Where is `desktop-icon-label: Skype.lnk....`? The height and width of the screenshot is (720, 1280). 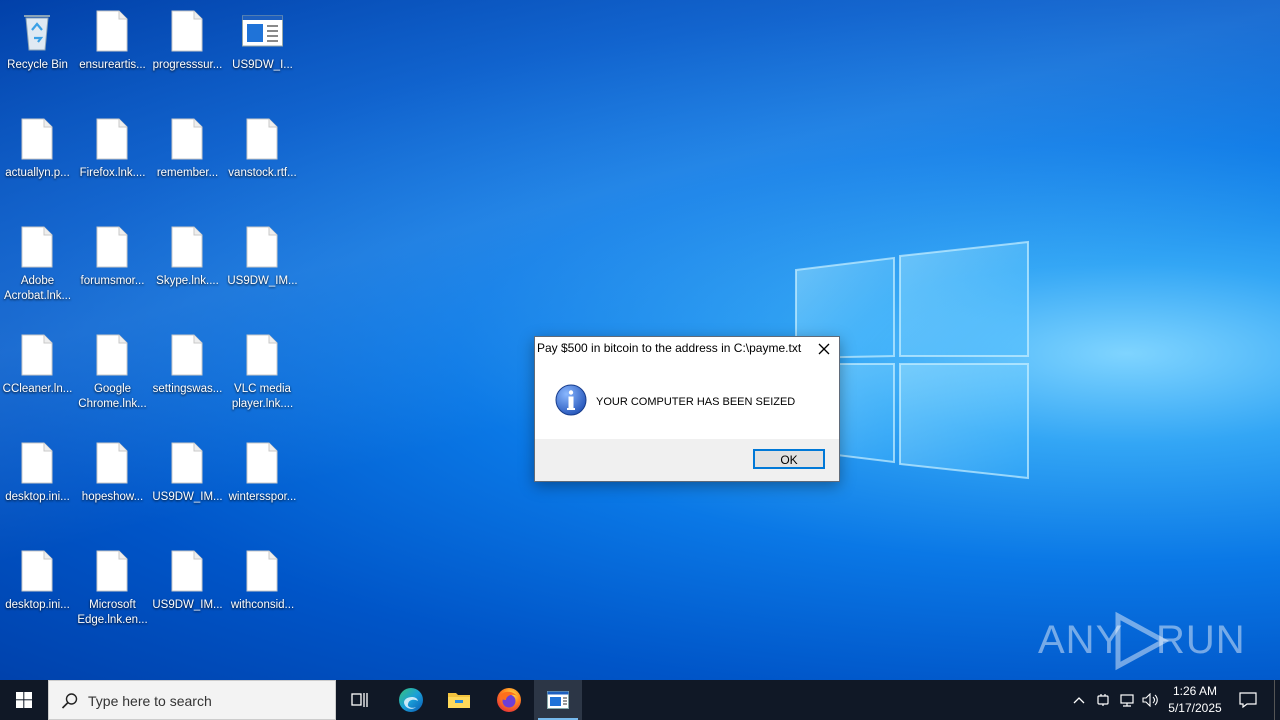
desktop-icon-label: Skype.lnk.... is located at coordinates (187, 281).